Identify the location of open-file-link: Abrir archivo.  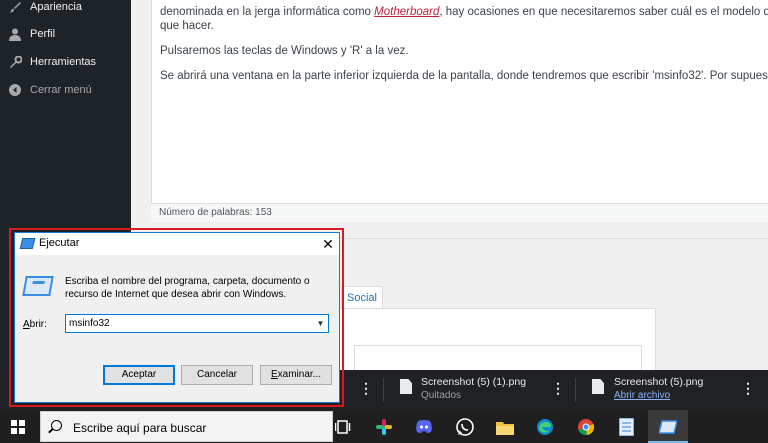
(642, 395).